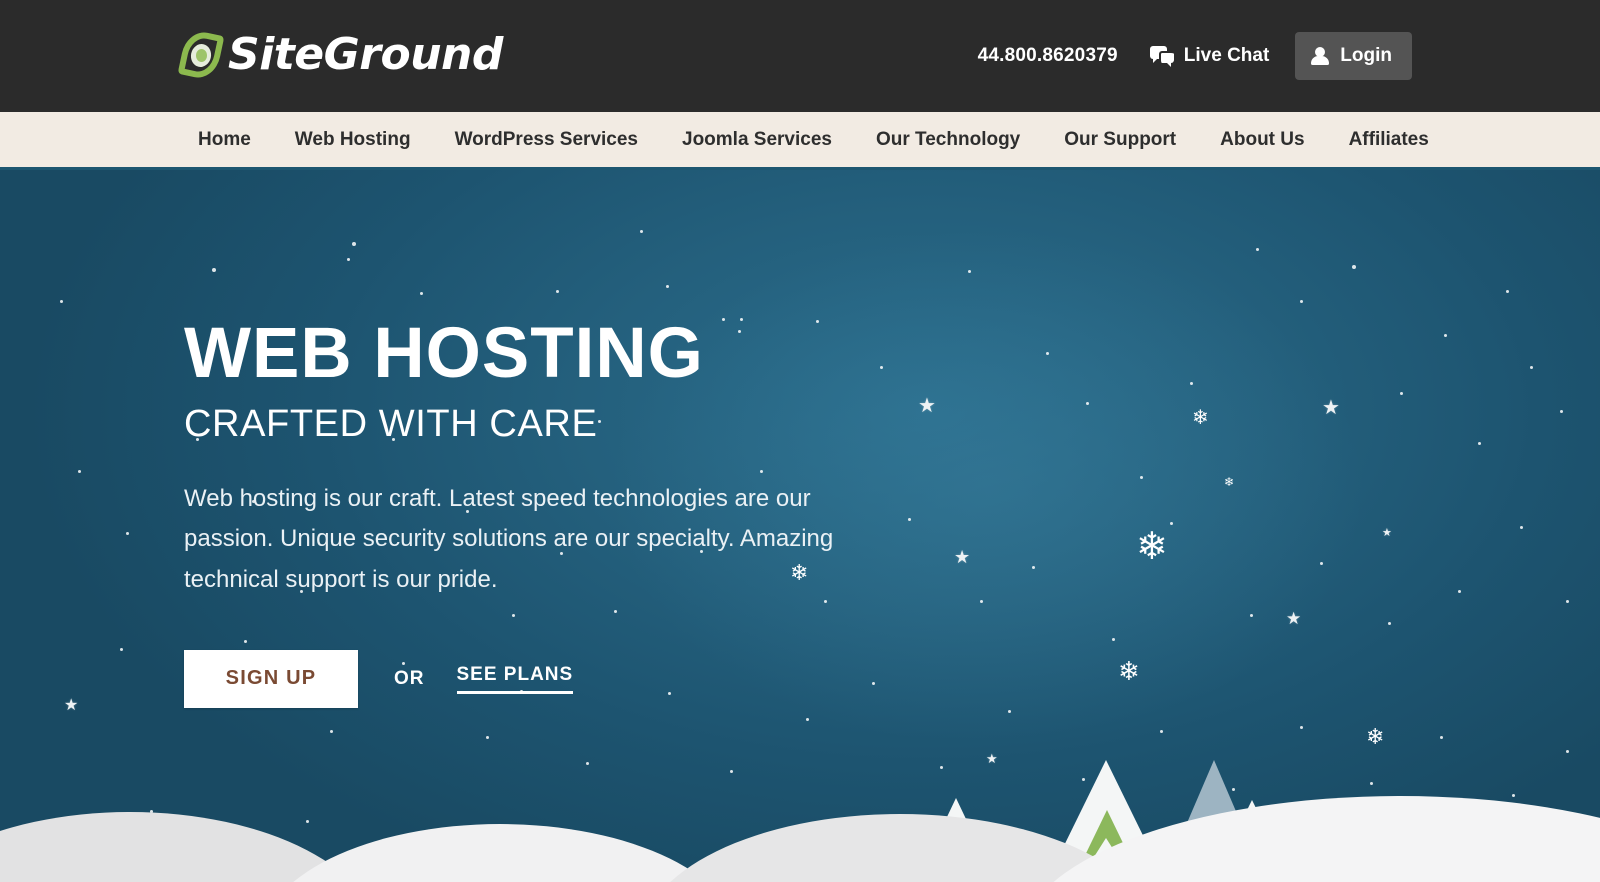 The width and height of the screenshot is (1600, 882). I want to click on nav-item-affiliates: Affiliates, so click(1389, 140).